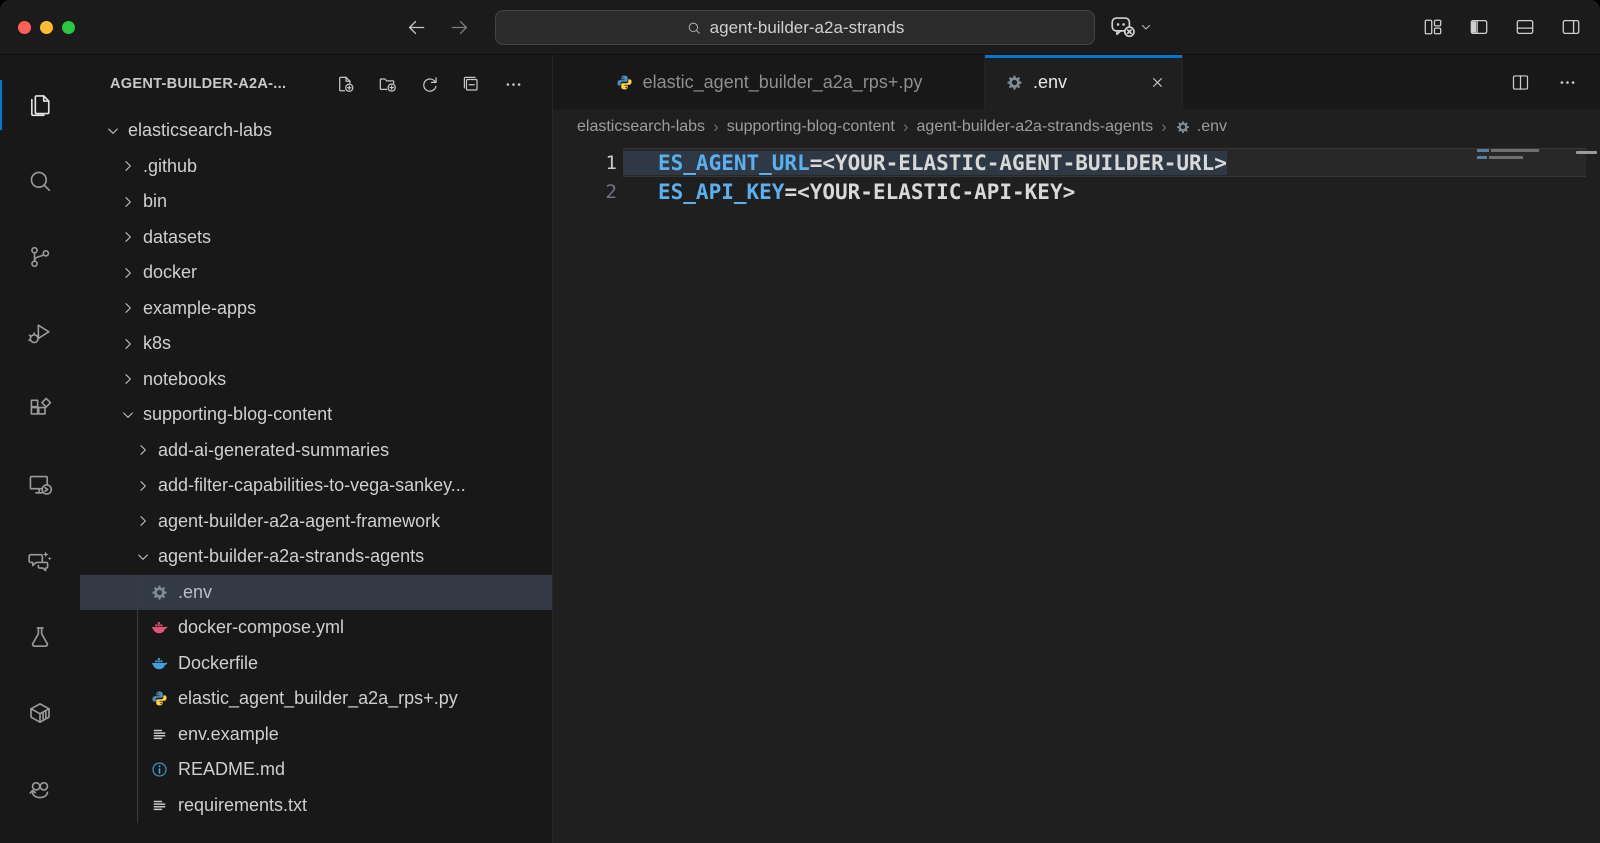  What do you see at coordinates (416, 27) in the screenshot?
I see `back-arrow-icon` at bounding box center [416, 27].